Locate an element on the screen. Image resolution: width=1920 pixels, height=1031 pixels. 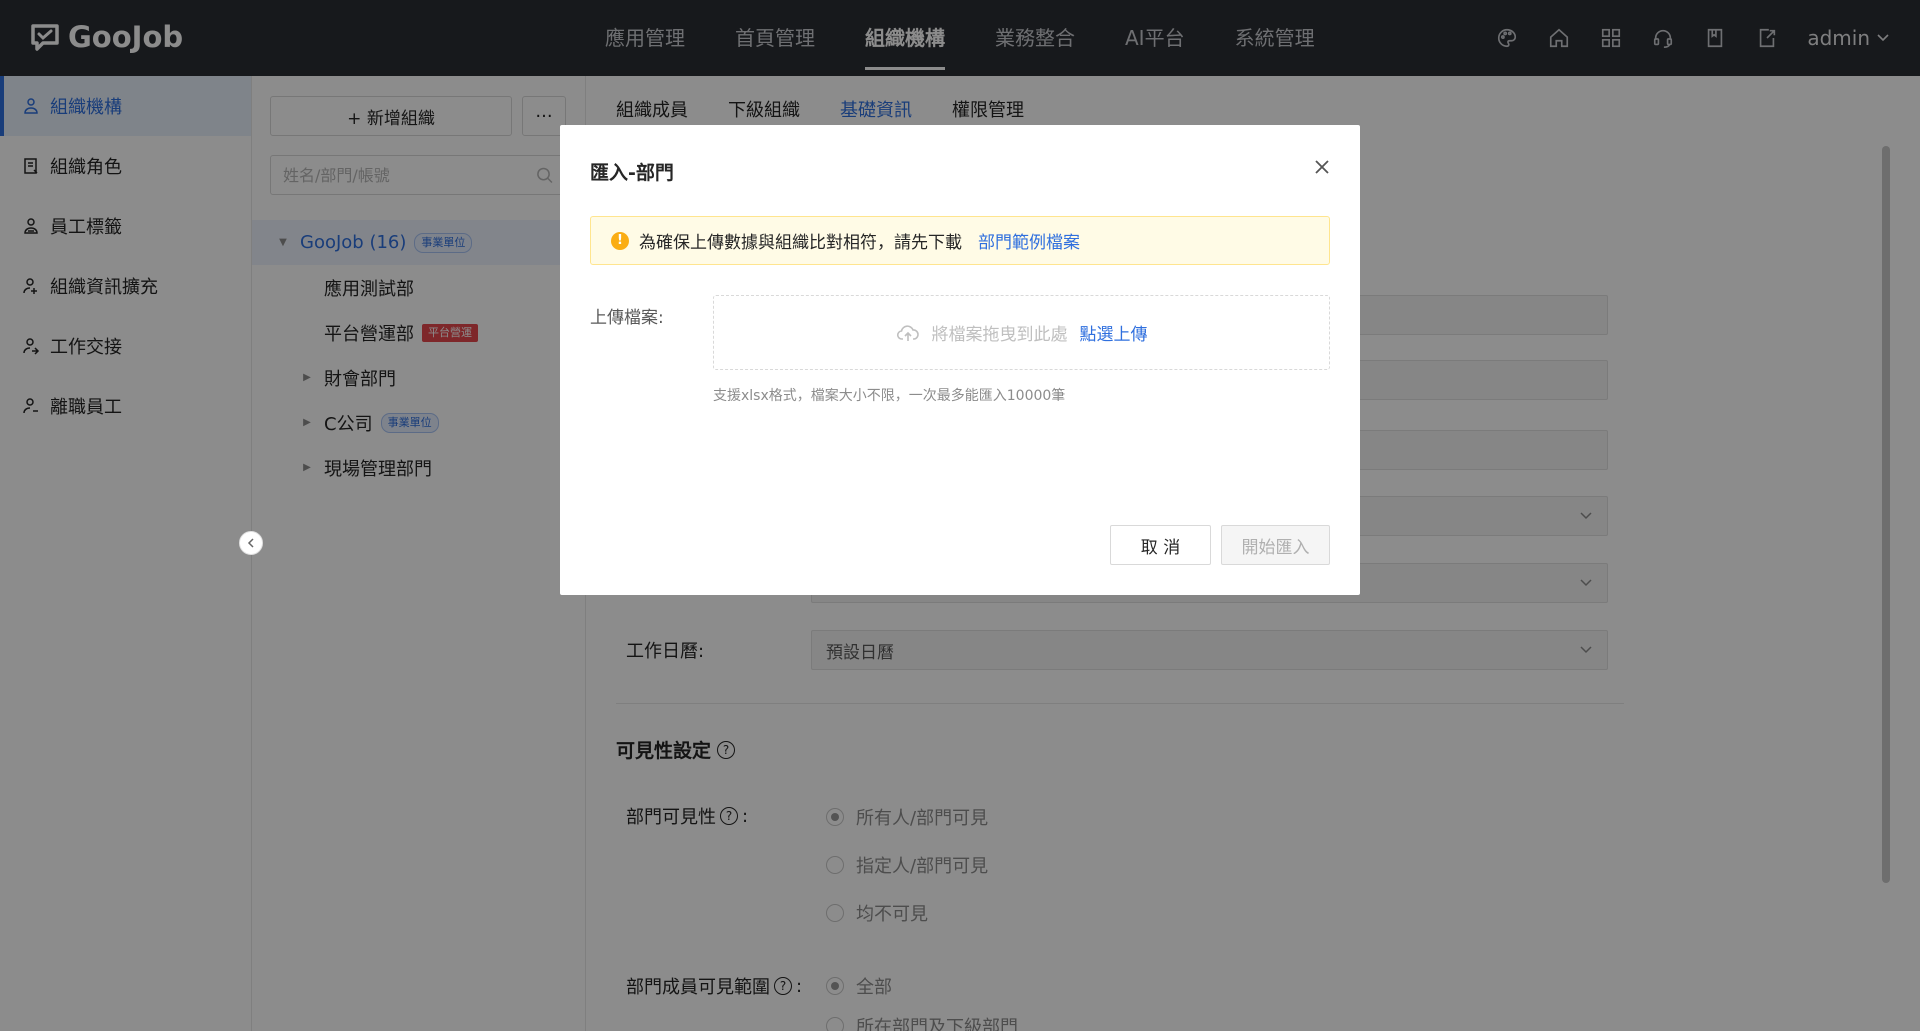
chevron-left-icon is located at coordinates (250, 543).